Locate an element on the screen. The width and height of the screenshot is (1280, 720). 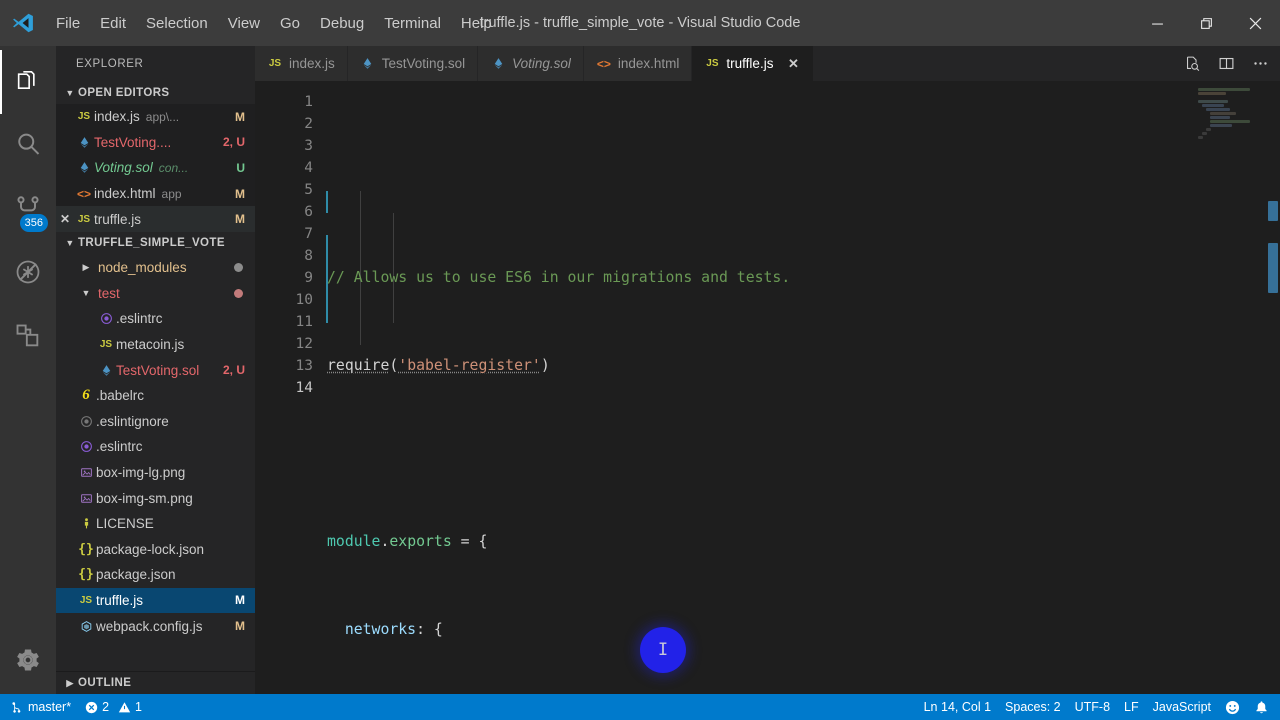
tree-item-badge: M is located at coordinates (240, 626).